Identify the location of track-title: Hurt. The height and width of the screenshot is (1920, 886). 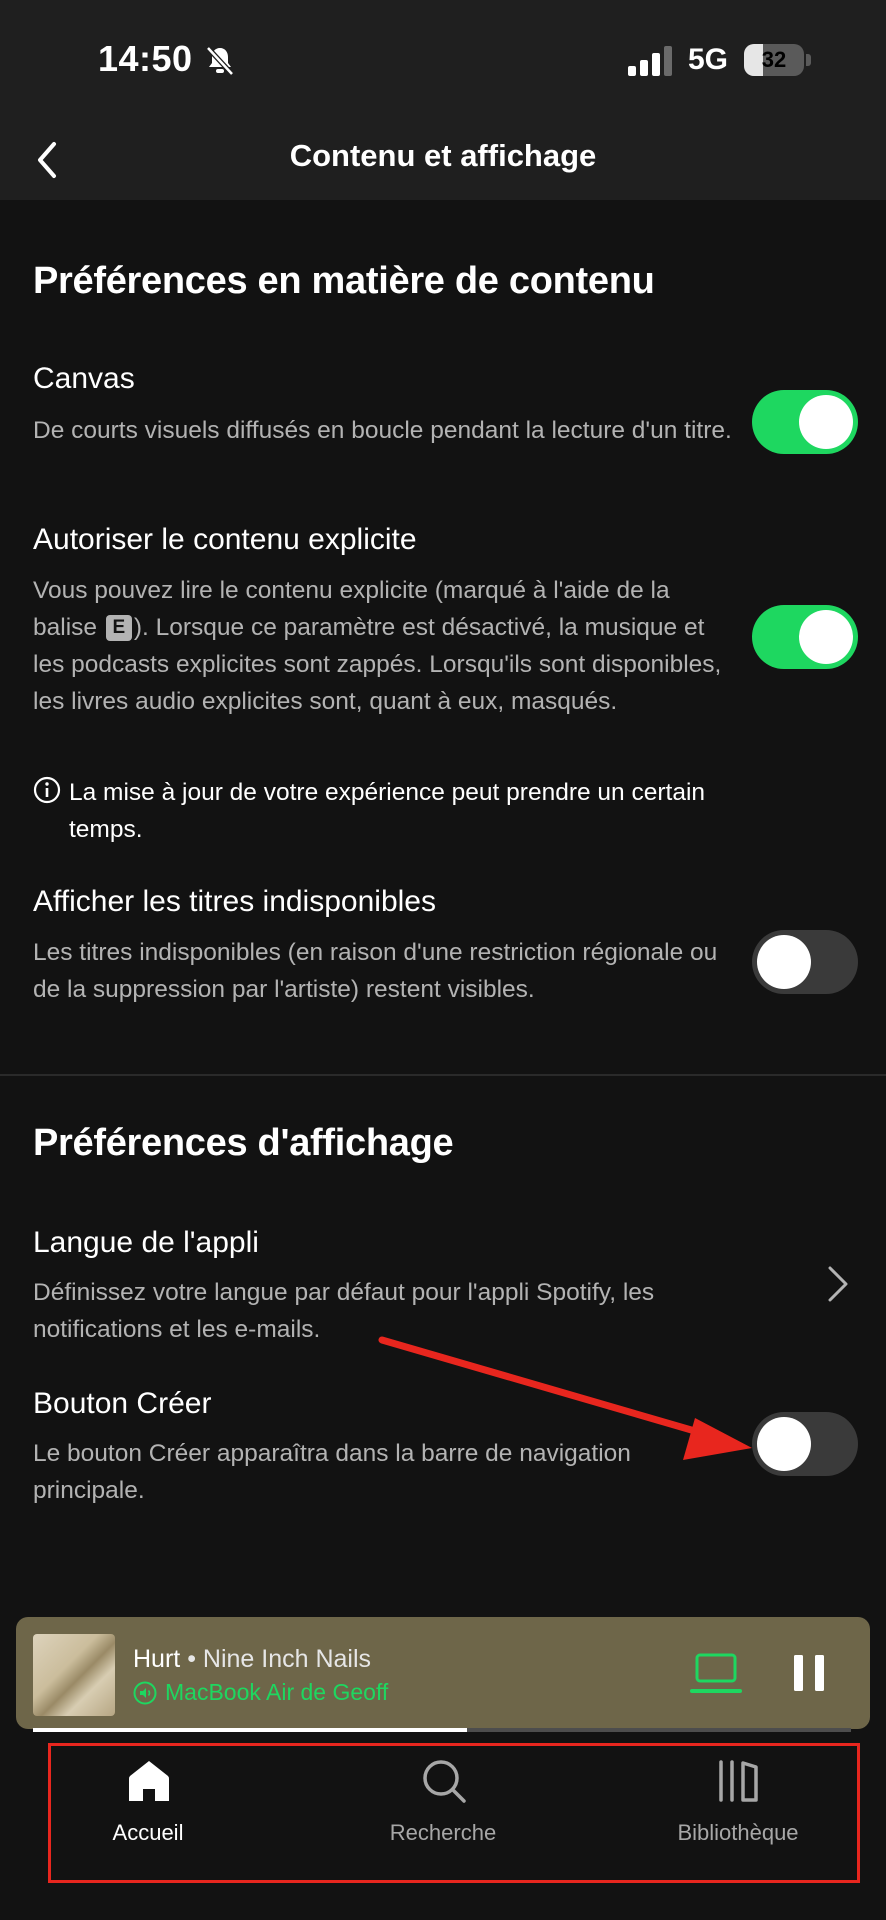
(157, 1659).